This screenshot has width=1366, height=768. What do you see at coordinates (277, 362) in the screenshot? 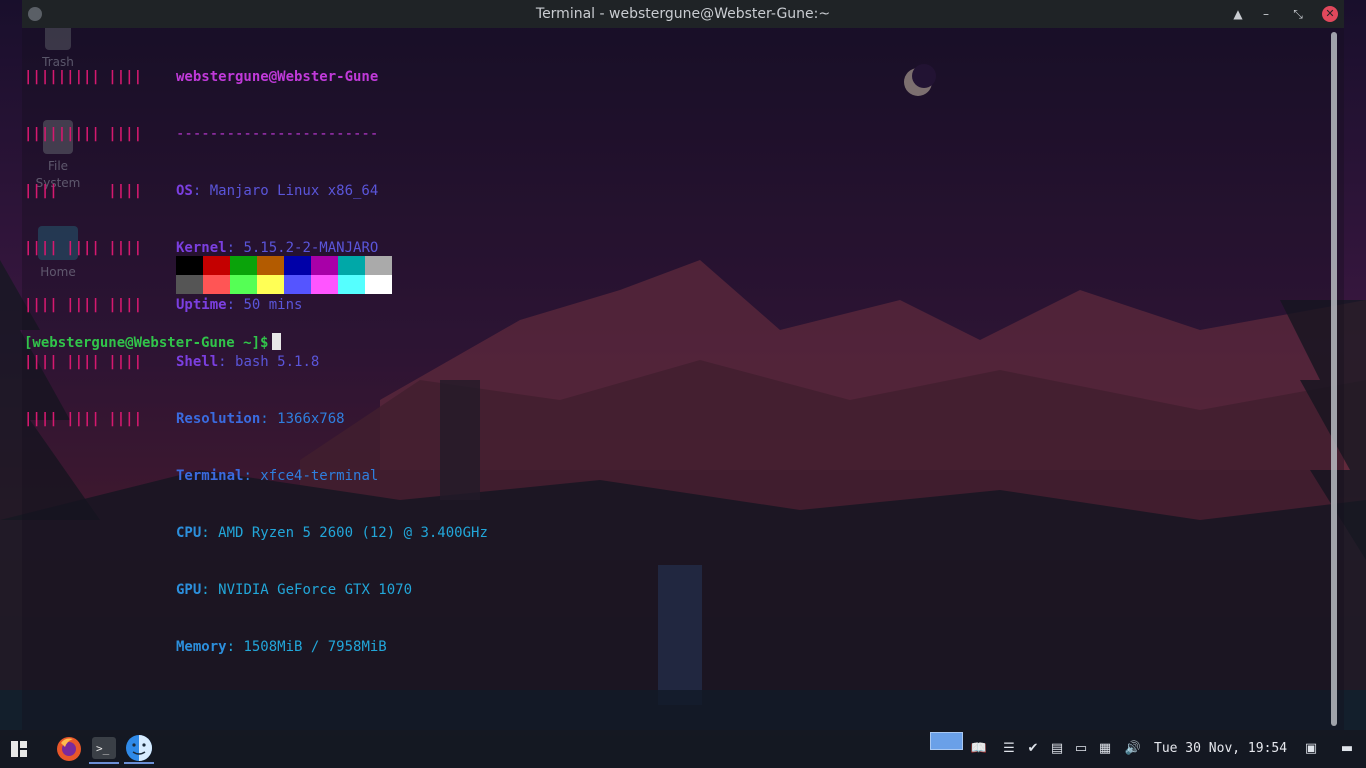
I see `info-value: bash 5.1.8` at bounding box center [277, 362].